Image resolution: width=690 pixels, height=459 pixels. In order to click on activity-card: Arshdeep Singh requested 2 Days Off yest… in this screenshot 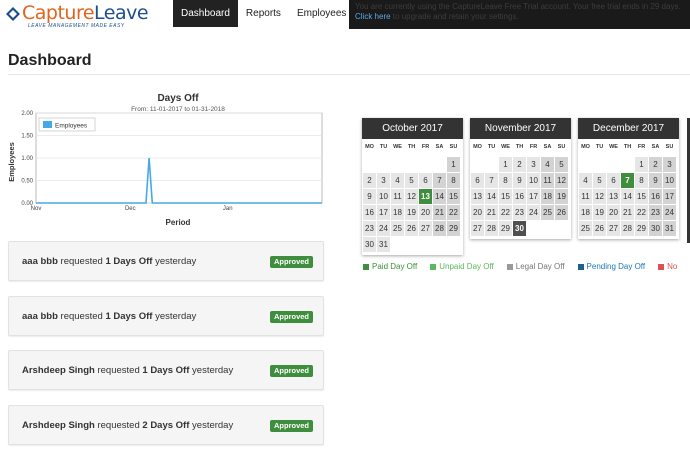, I will do `click(166, 425)`.